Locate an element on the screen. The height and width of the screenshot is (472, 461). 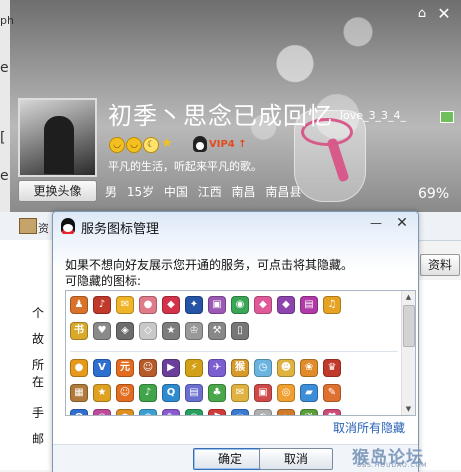
field-label: 所在 is located at coordinates (38, 373).